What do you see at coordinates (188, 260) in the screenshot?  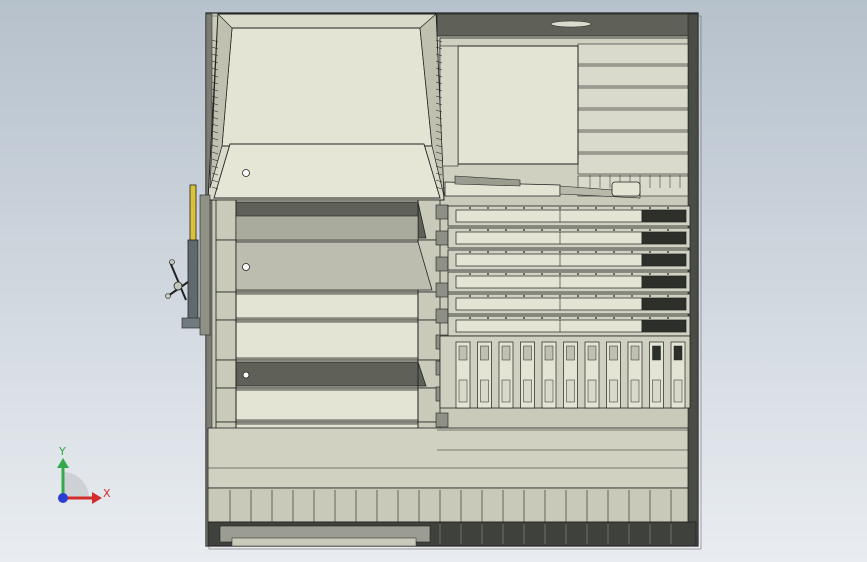 I see `lever-handle-icon` at bounding box center [188, 260].